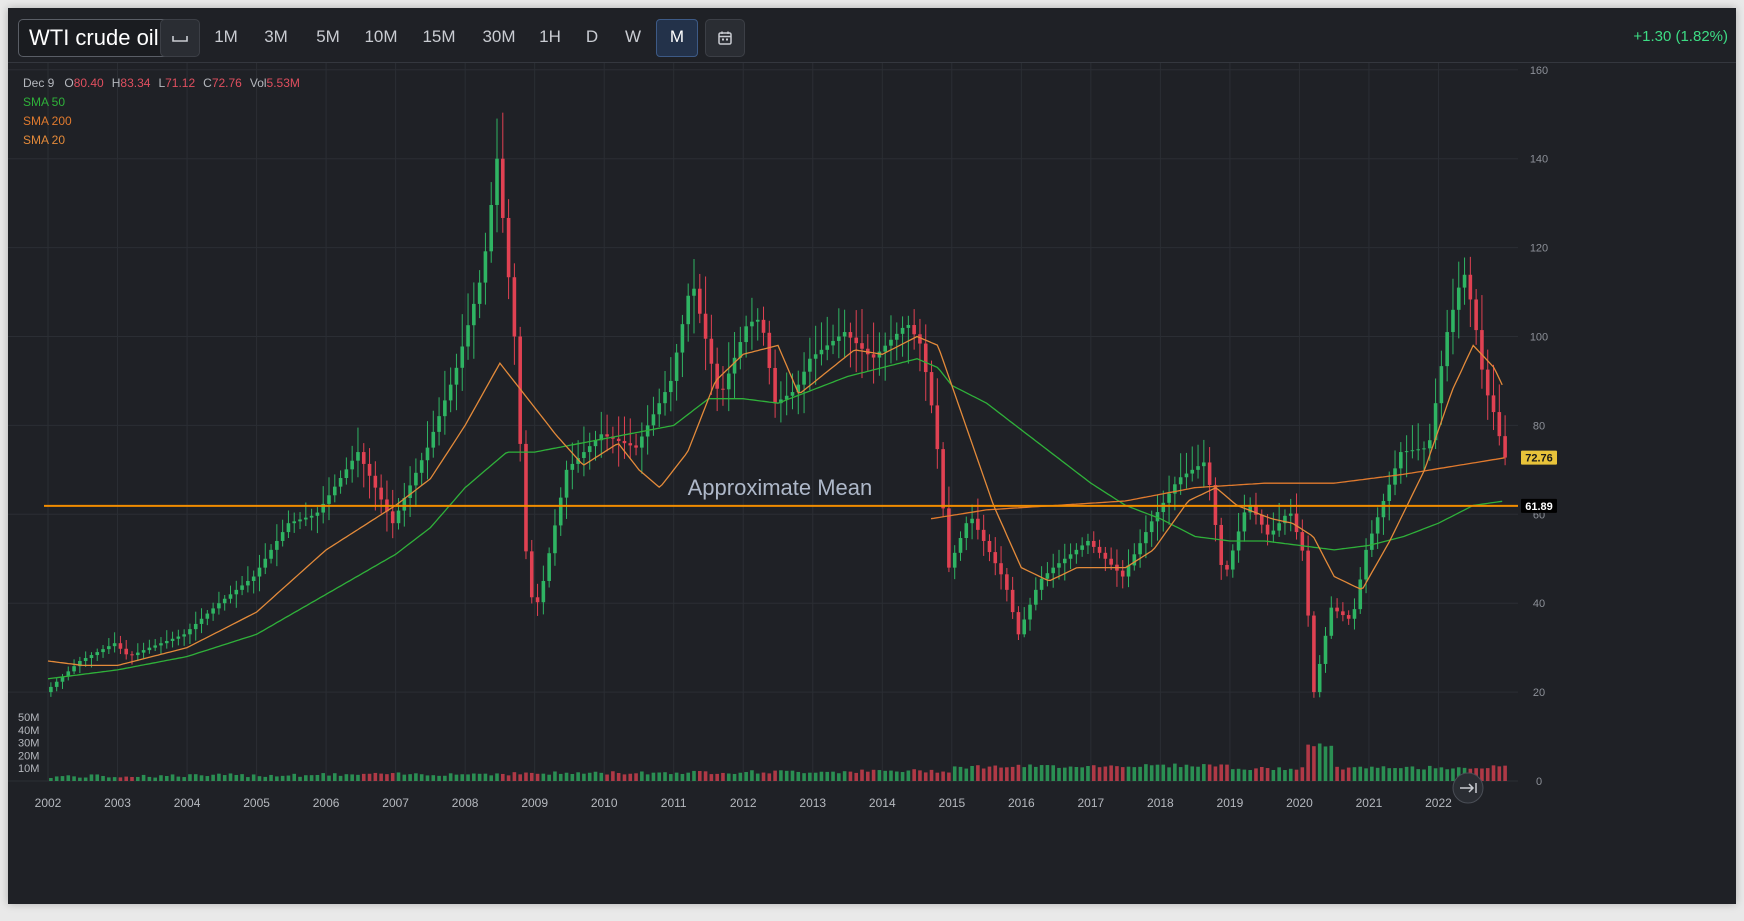 This screenshot has width=1744, height=921. I want to click on interval-5m-button: 5M, so click(328, 37).